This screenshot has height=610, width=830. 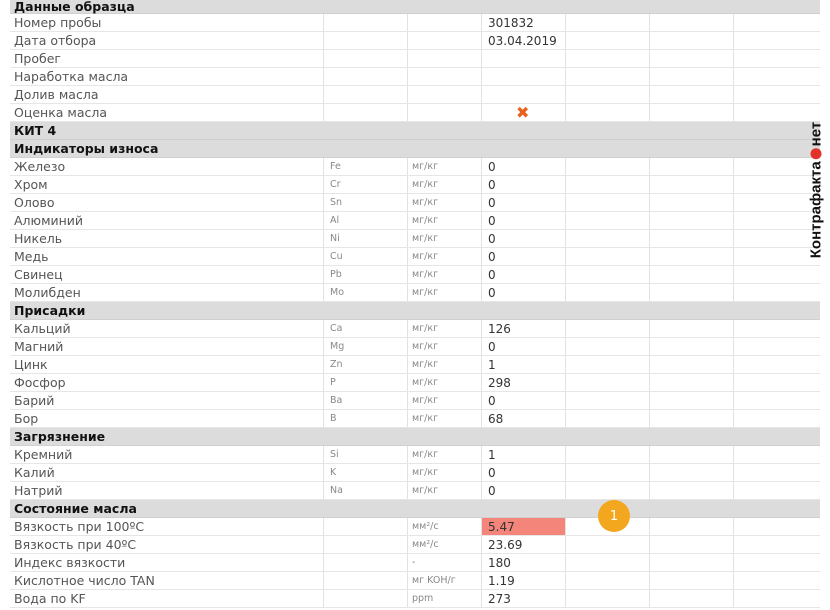 I want to click on section-title: Индикаторы износа, so click(x=86, y=148).